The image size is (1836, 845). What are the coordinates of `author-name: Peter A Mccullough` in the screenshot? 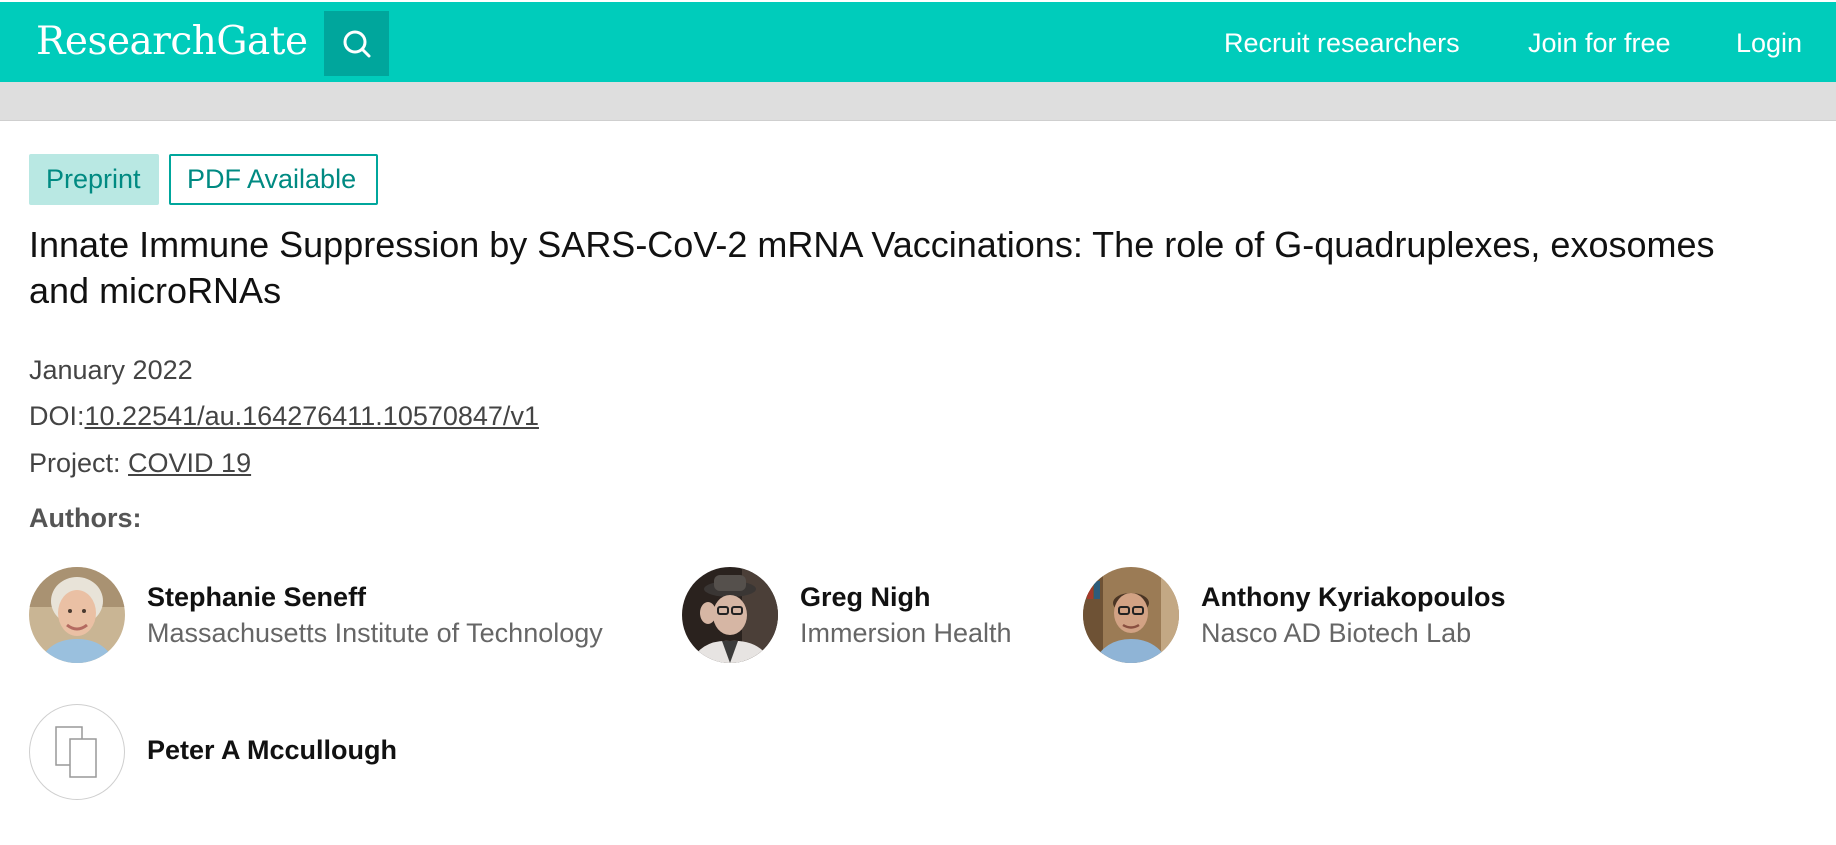 It's located at (272, 750).